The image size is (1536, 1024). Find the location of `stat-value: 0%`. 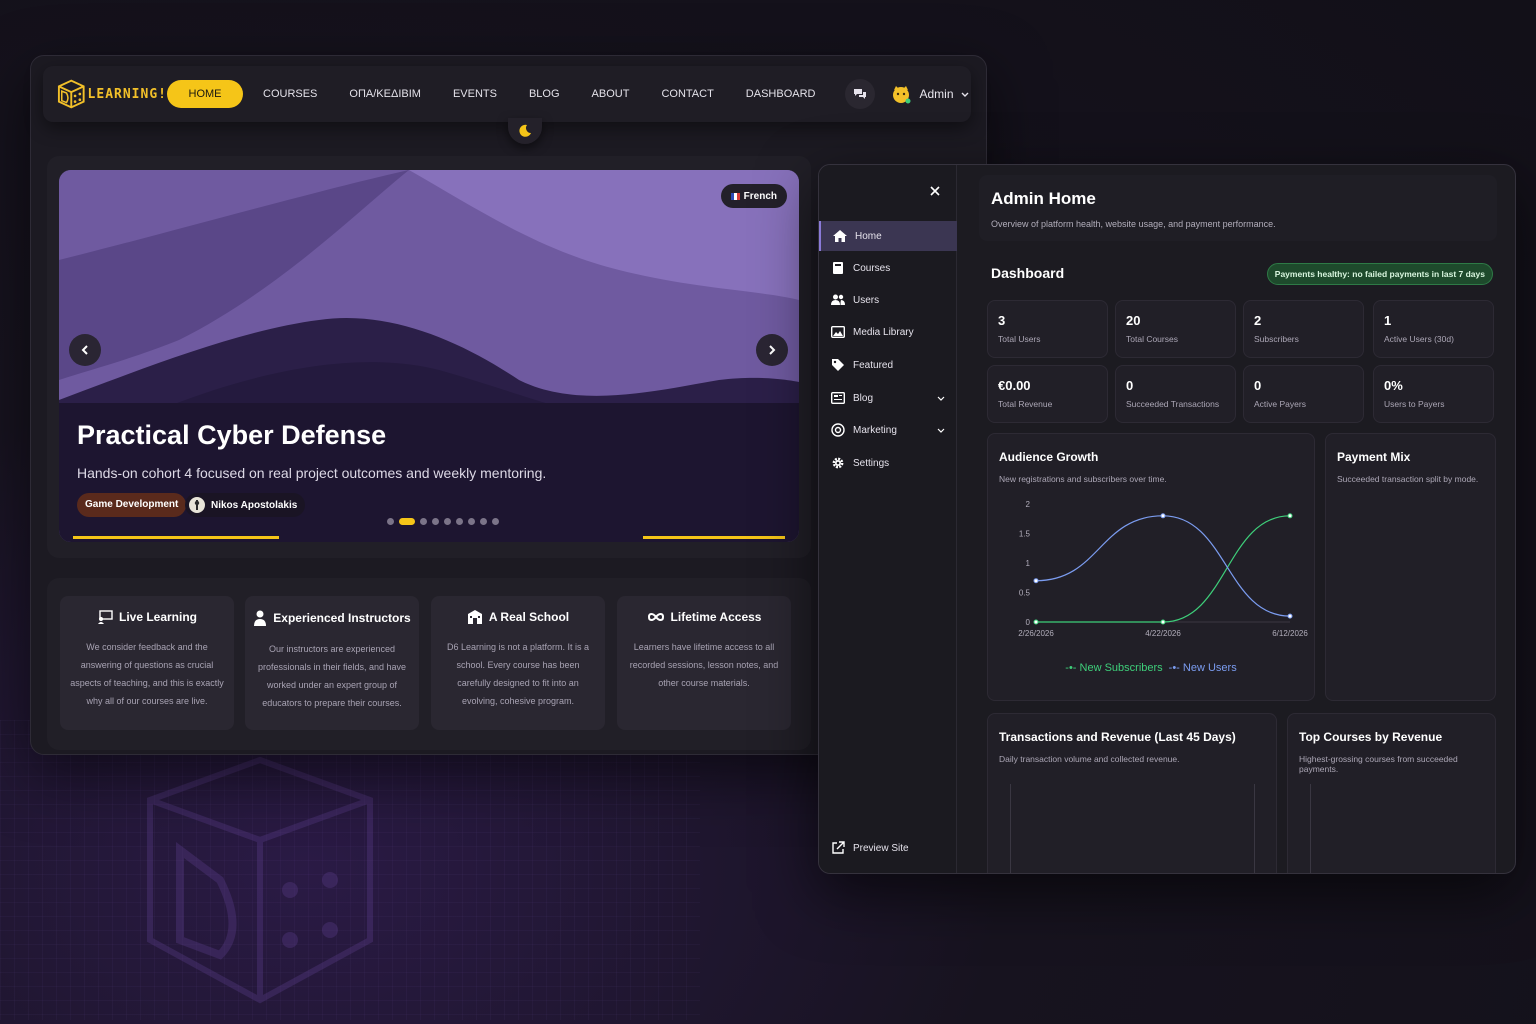

stat-value: 0% is located at coordinates (1393, 385).